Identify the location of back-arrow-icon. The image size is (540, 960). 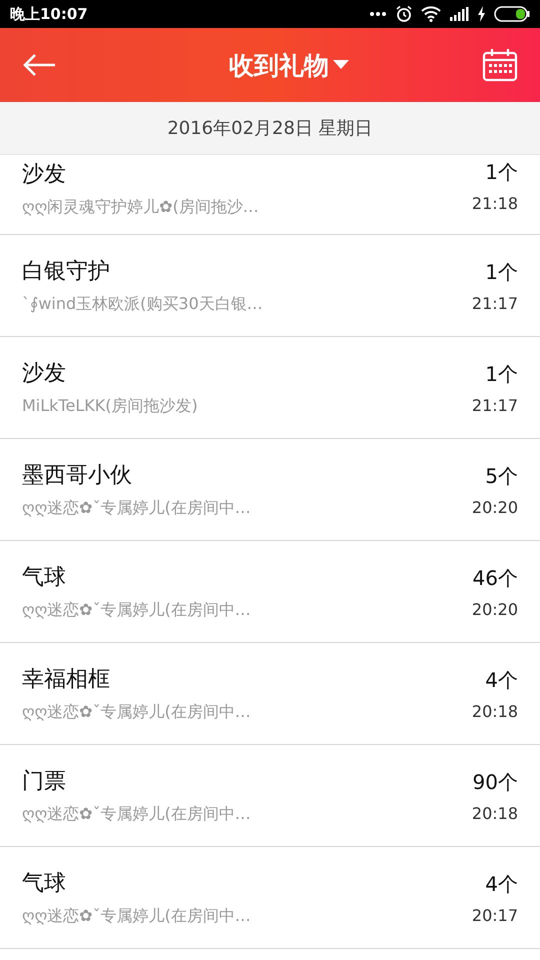
(39, 65).